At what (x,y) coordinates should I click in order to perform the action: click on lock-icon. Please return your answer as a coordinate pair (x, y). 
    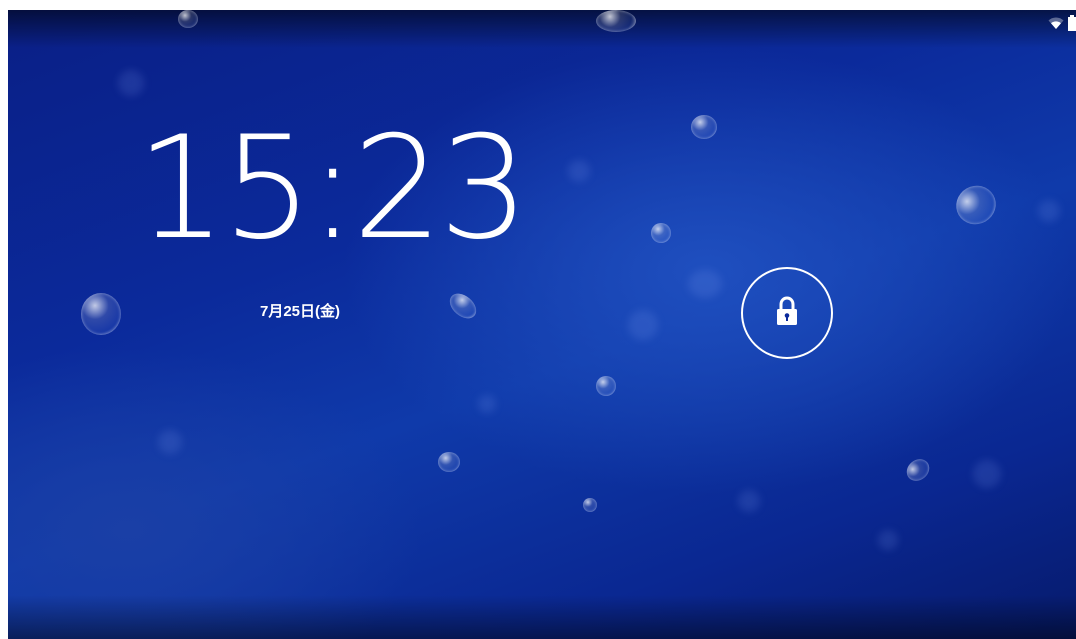
    Looking at the image, I should click on (787, 313).